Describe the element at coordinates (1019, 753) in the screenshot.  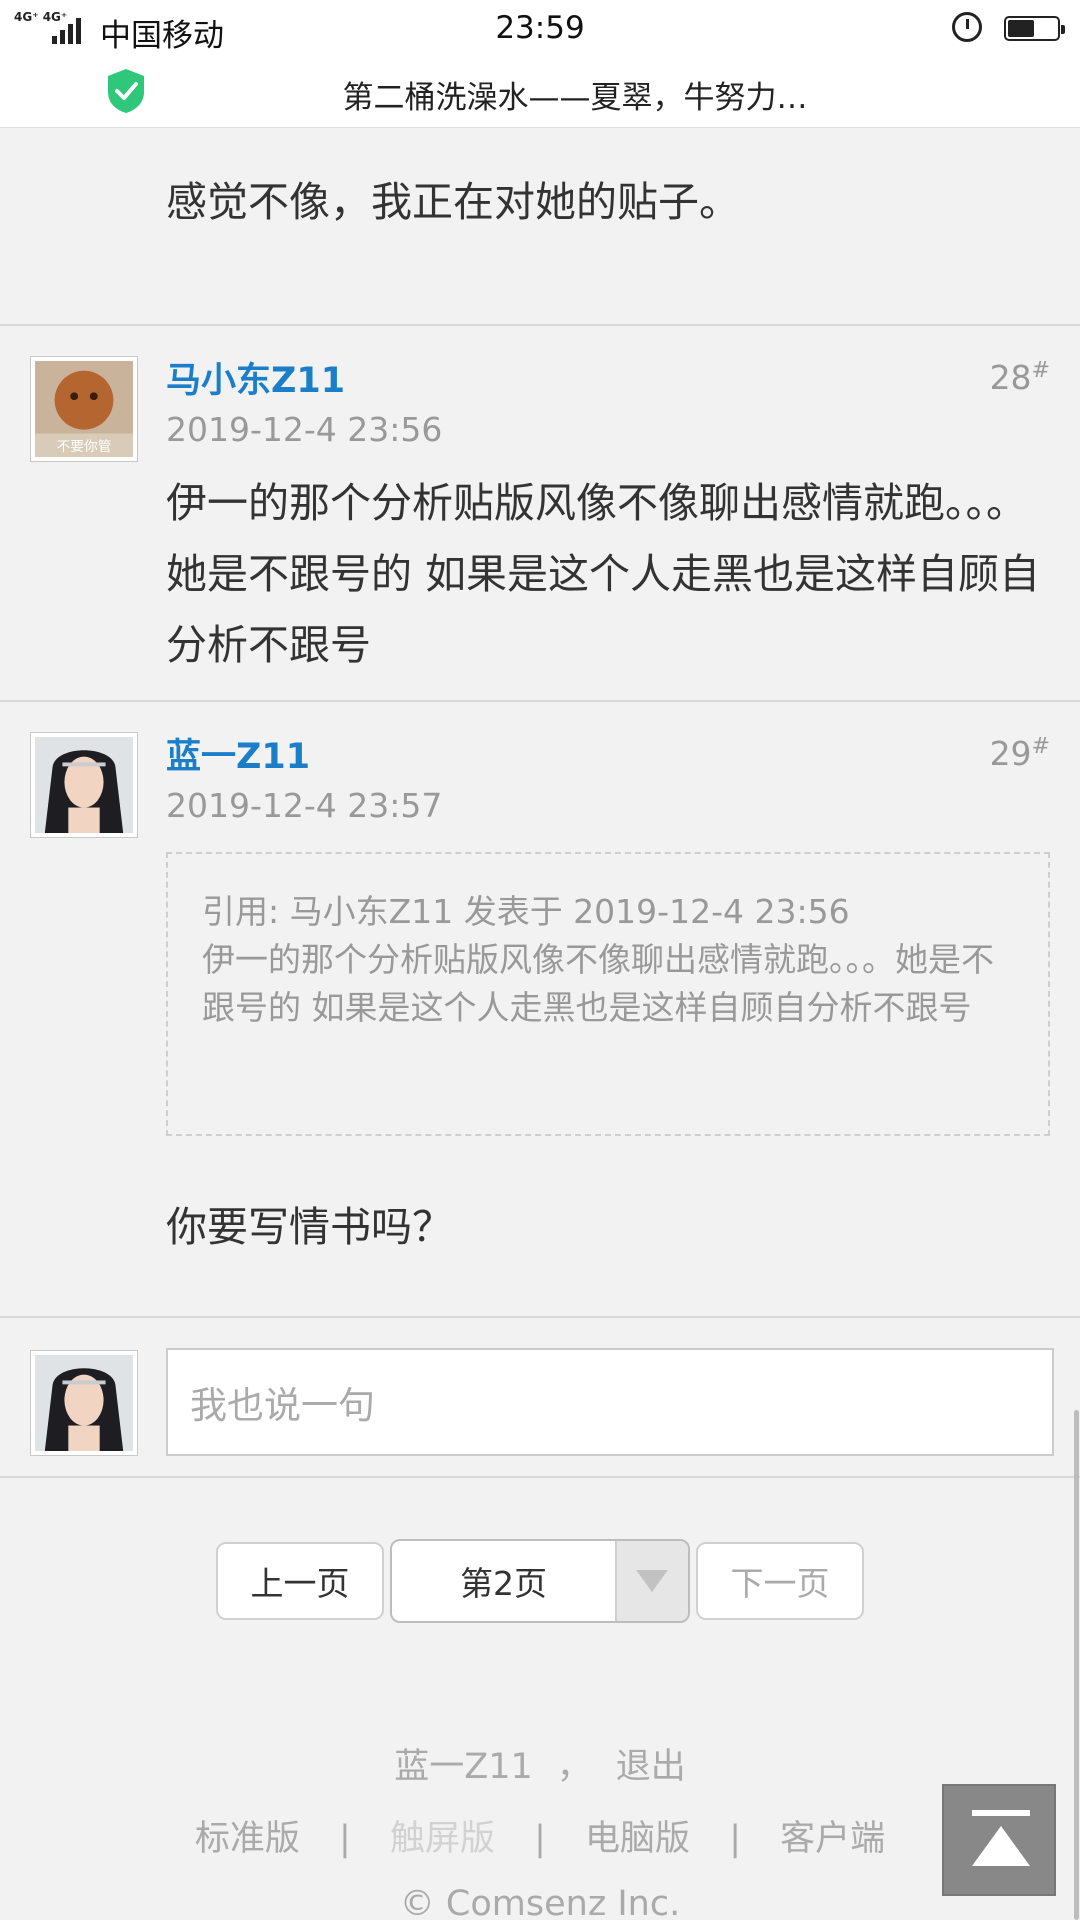
I see `floor-number: 29#` at that location.